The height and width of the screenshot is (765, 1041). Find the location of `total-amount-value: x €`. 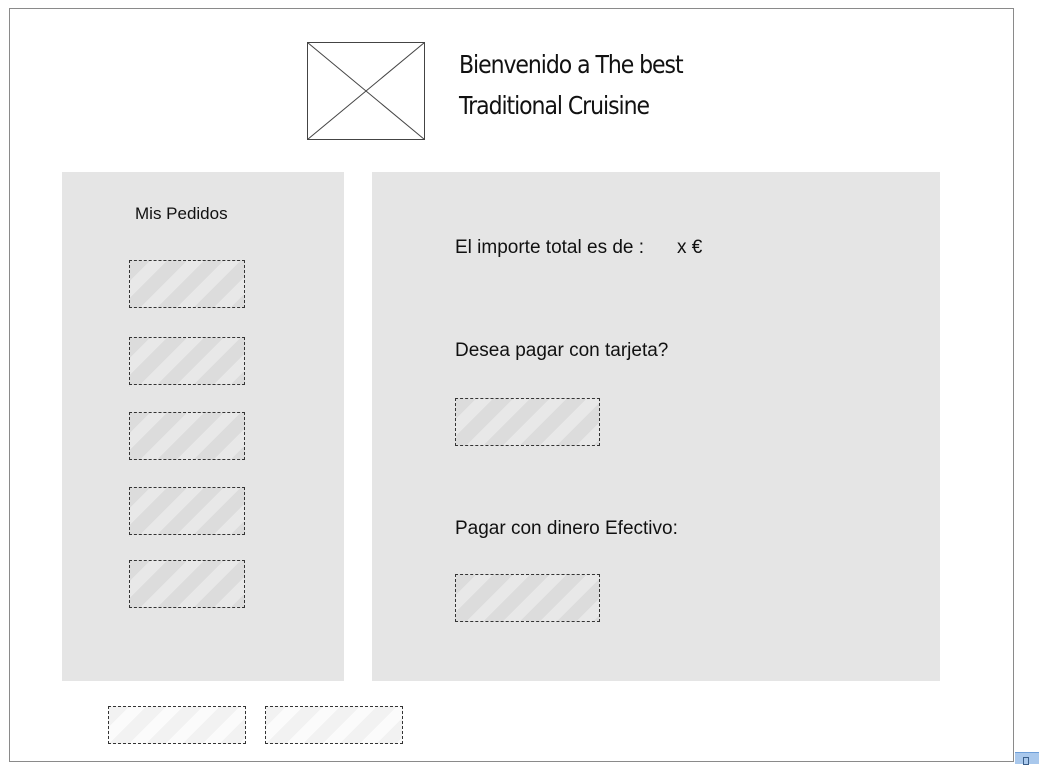

total-amount-value: x € is located at coordinates (690, 247).